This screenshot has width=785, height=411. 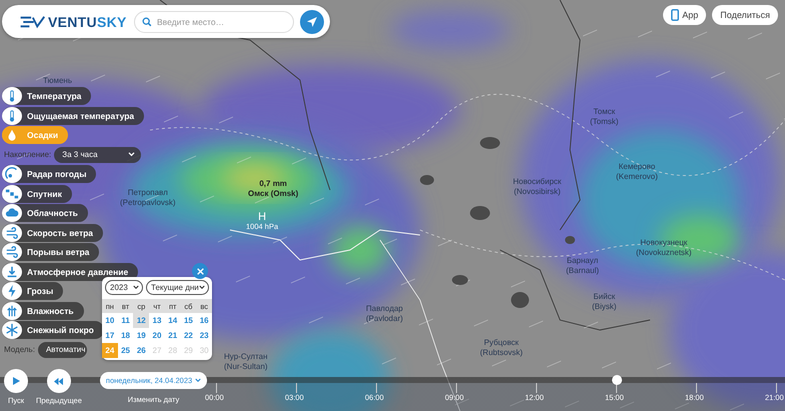 I want to click on header-button: App, so click(x=684, y=15).